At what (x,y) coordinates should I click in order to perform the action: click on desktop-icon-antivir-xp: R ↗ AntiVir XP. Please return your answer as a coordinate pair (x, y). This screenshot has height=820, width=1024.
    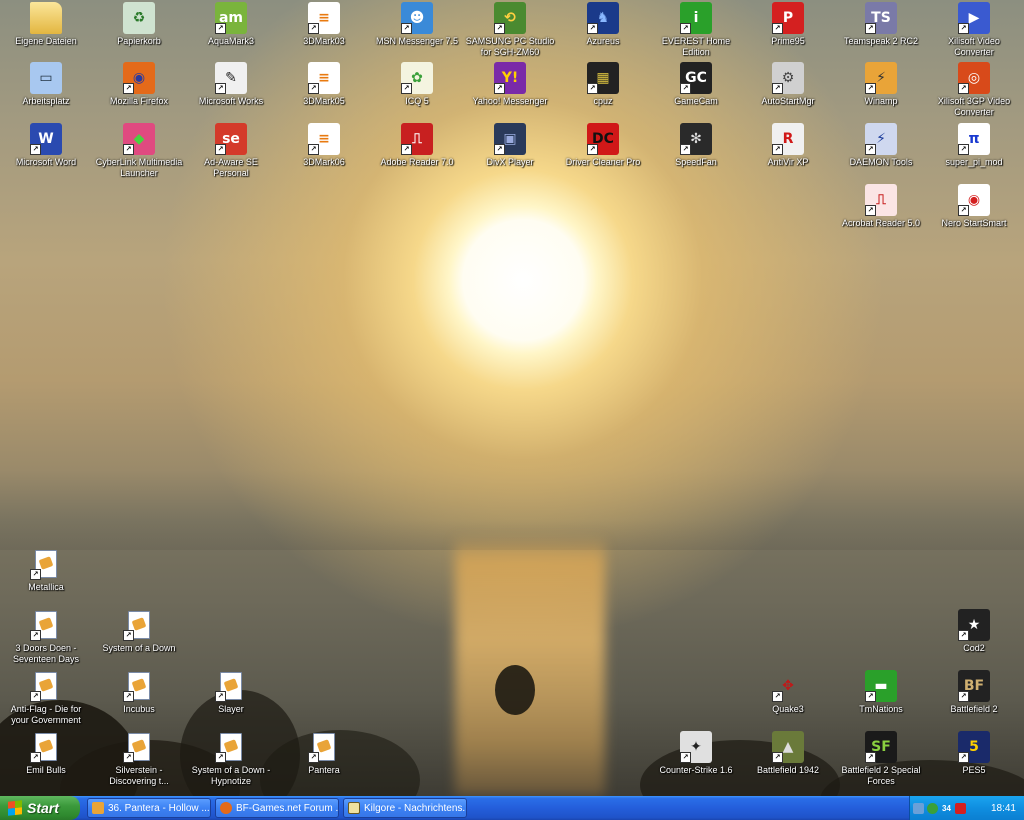
    Looking at the image, I should click on (788, 145).